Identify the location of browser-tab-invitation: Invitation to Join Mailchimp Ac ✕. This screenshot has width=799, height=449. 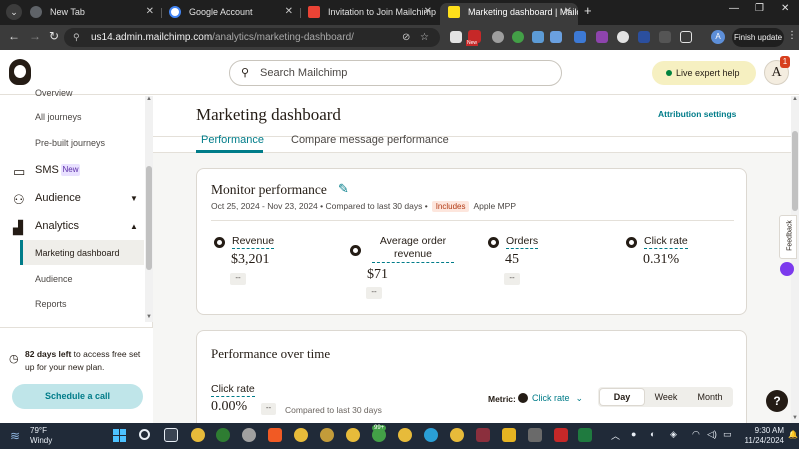
(369, 14).